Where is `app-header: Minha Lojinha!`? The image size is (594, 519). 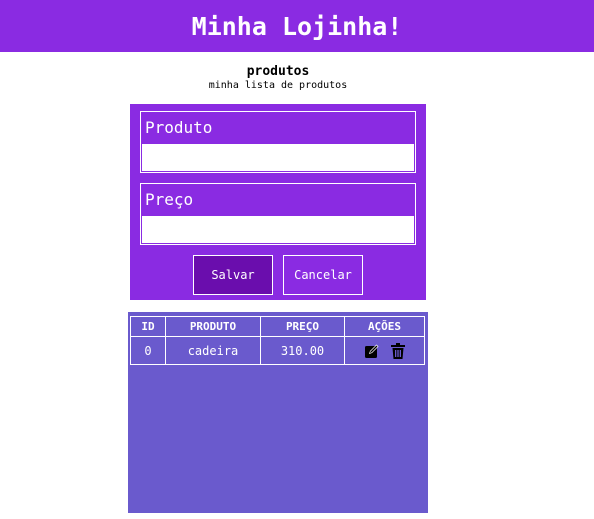
app-header: Minha Lojinha! is located at coordinates (297, 26).